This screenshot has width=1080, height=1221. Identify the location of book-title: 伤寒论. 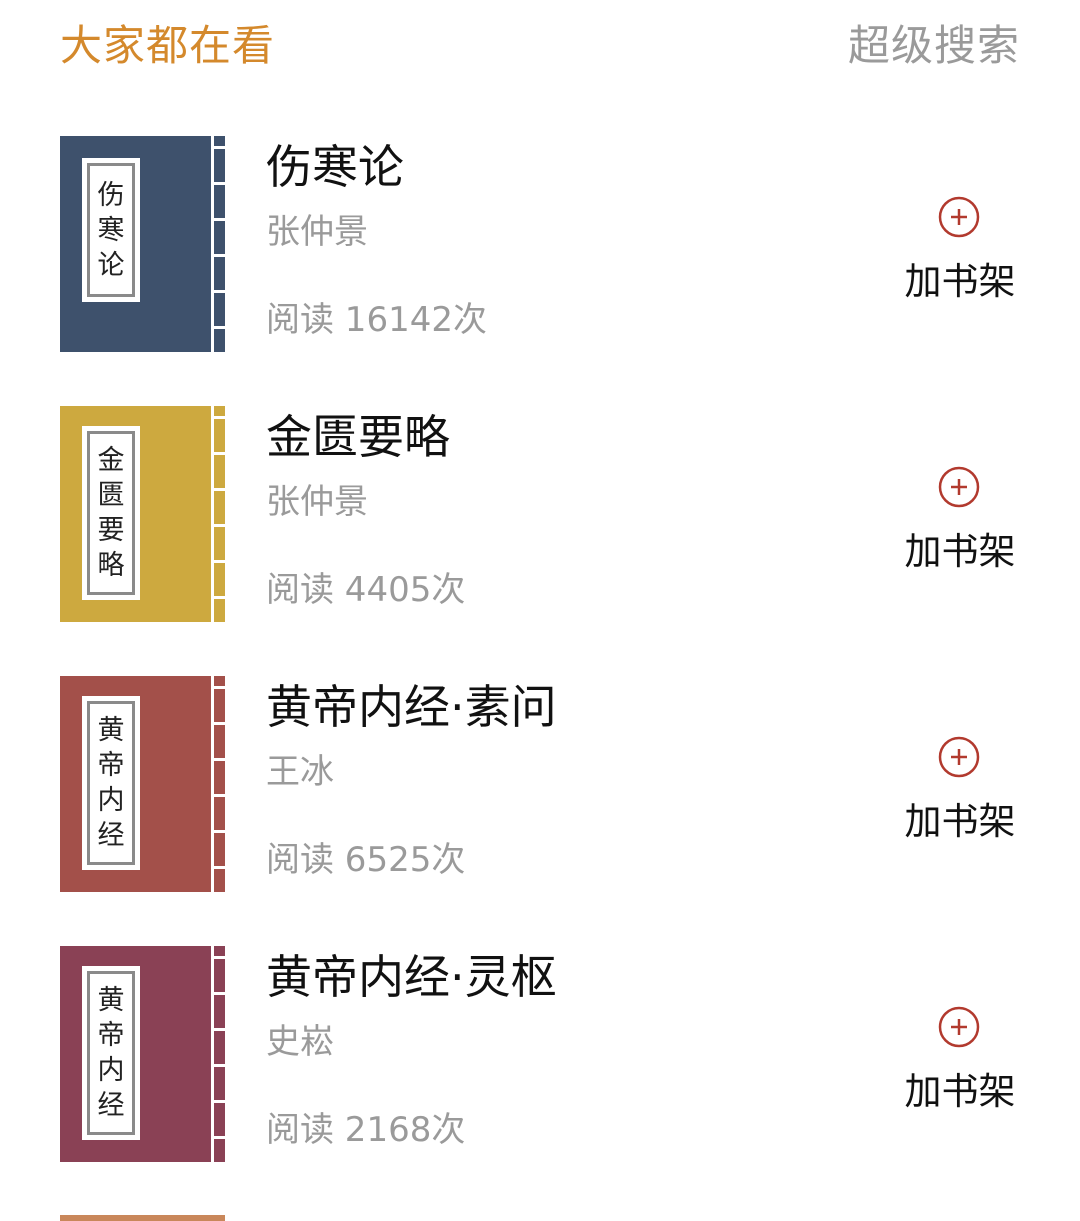
(335, 167).